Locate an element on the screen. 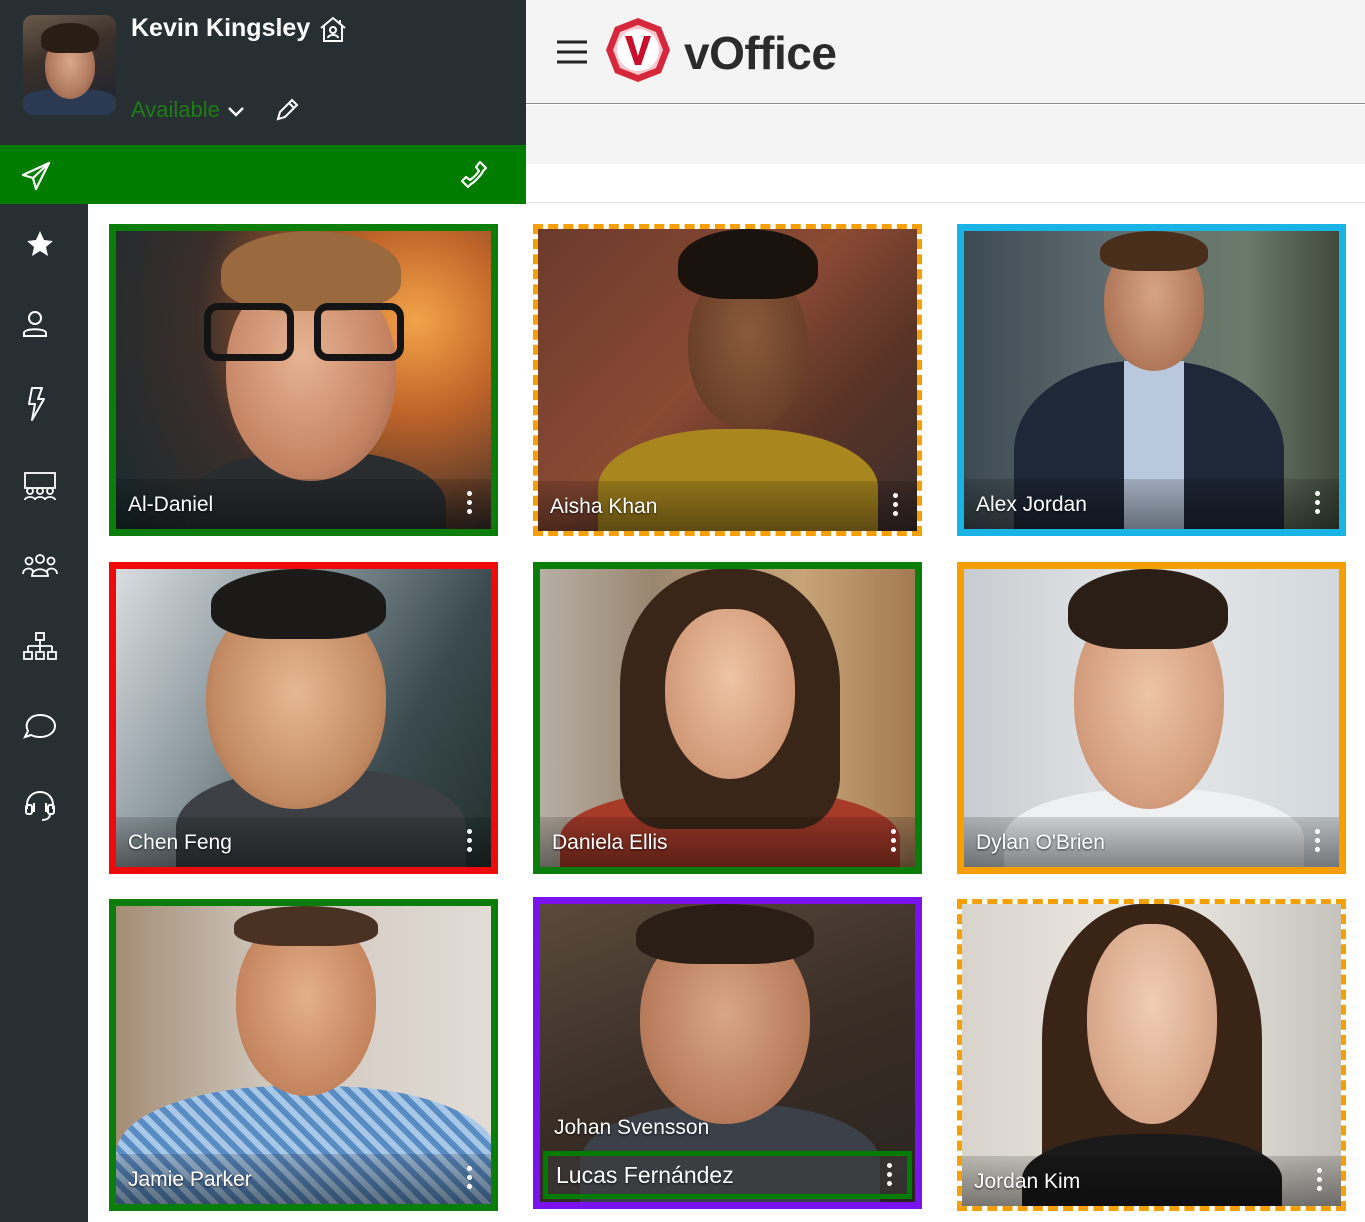  contact-name: Daniela Ellis is located at coordinates (610, 842).